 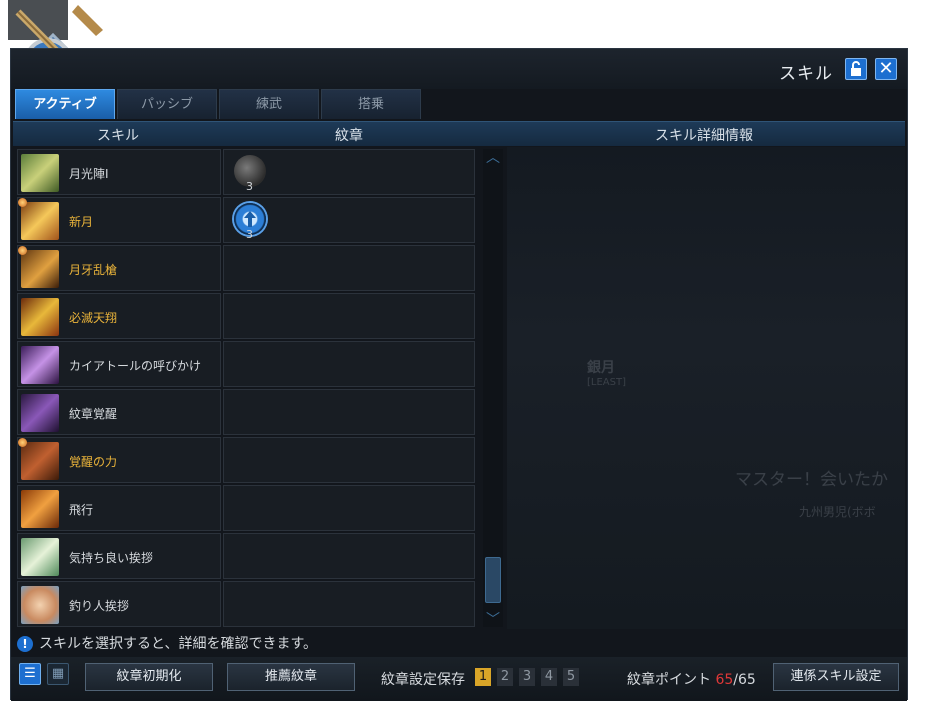 What do you see at coordinates (493, 388) in the screenshot?
I see `scrollbar: ︿ ﹀` at bounding box center [493, 388].